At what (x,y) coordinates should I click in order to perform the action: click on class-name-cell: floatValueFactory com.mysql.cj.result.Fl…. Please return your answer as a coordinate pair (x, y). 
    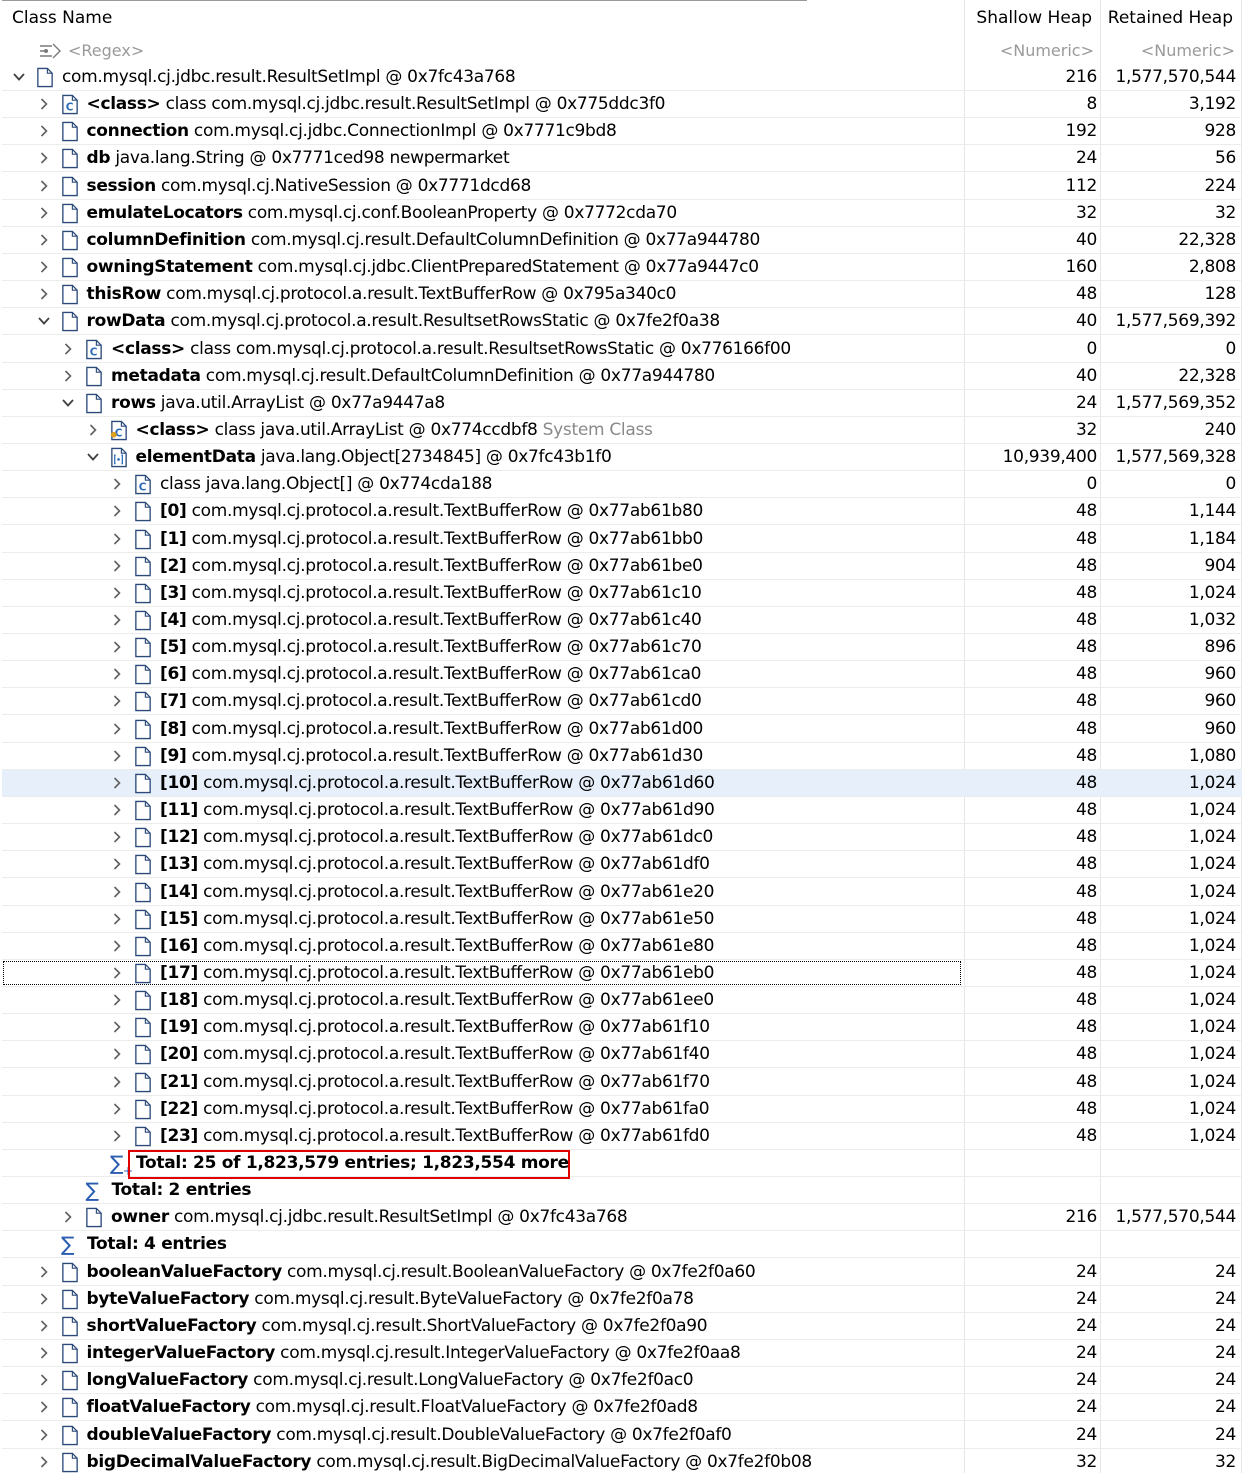
    Looking at the image, I should click on (482, 1407).